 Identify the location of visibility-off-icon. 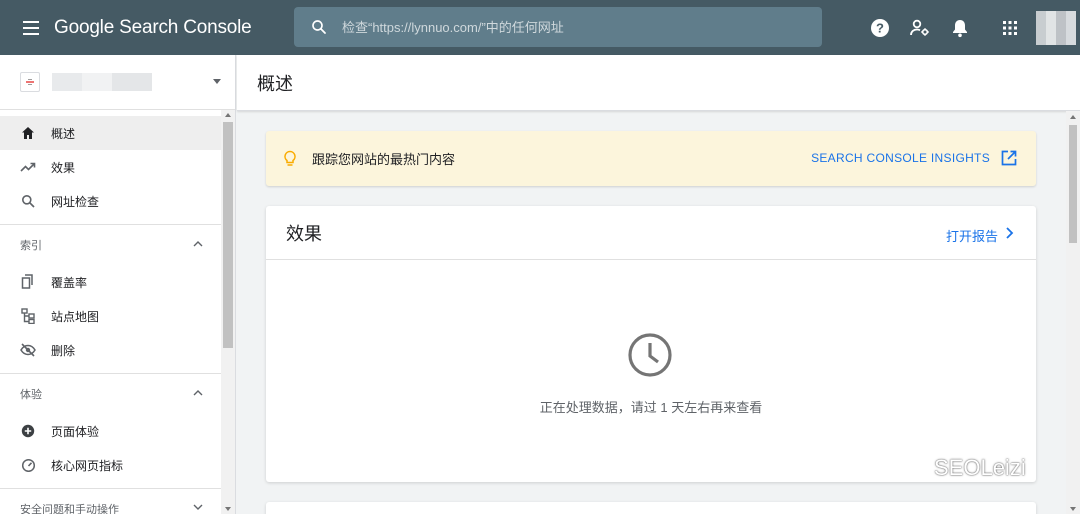
(28, 350).